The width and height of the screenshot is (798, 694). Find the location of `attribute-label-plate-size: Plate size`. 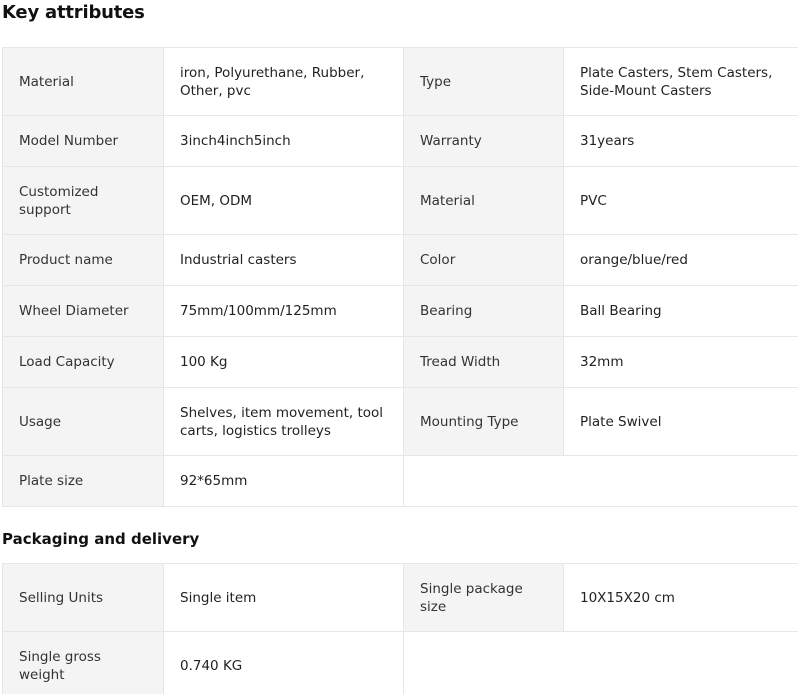

attribute-label-plate-size: Plate size is located at coordinates (83, 481).